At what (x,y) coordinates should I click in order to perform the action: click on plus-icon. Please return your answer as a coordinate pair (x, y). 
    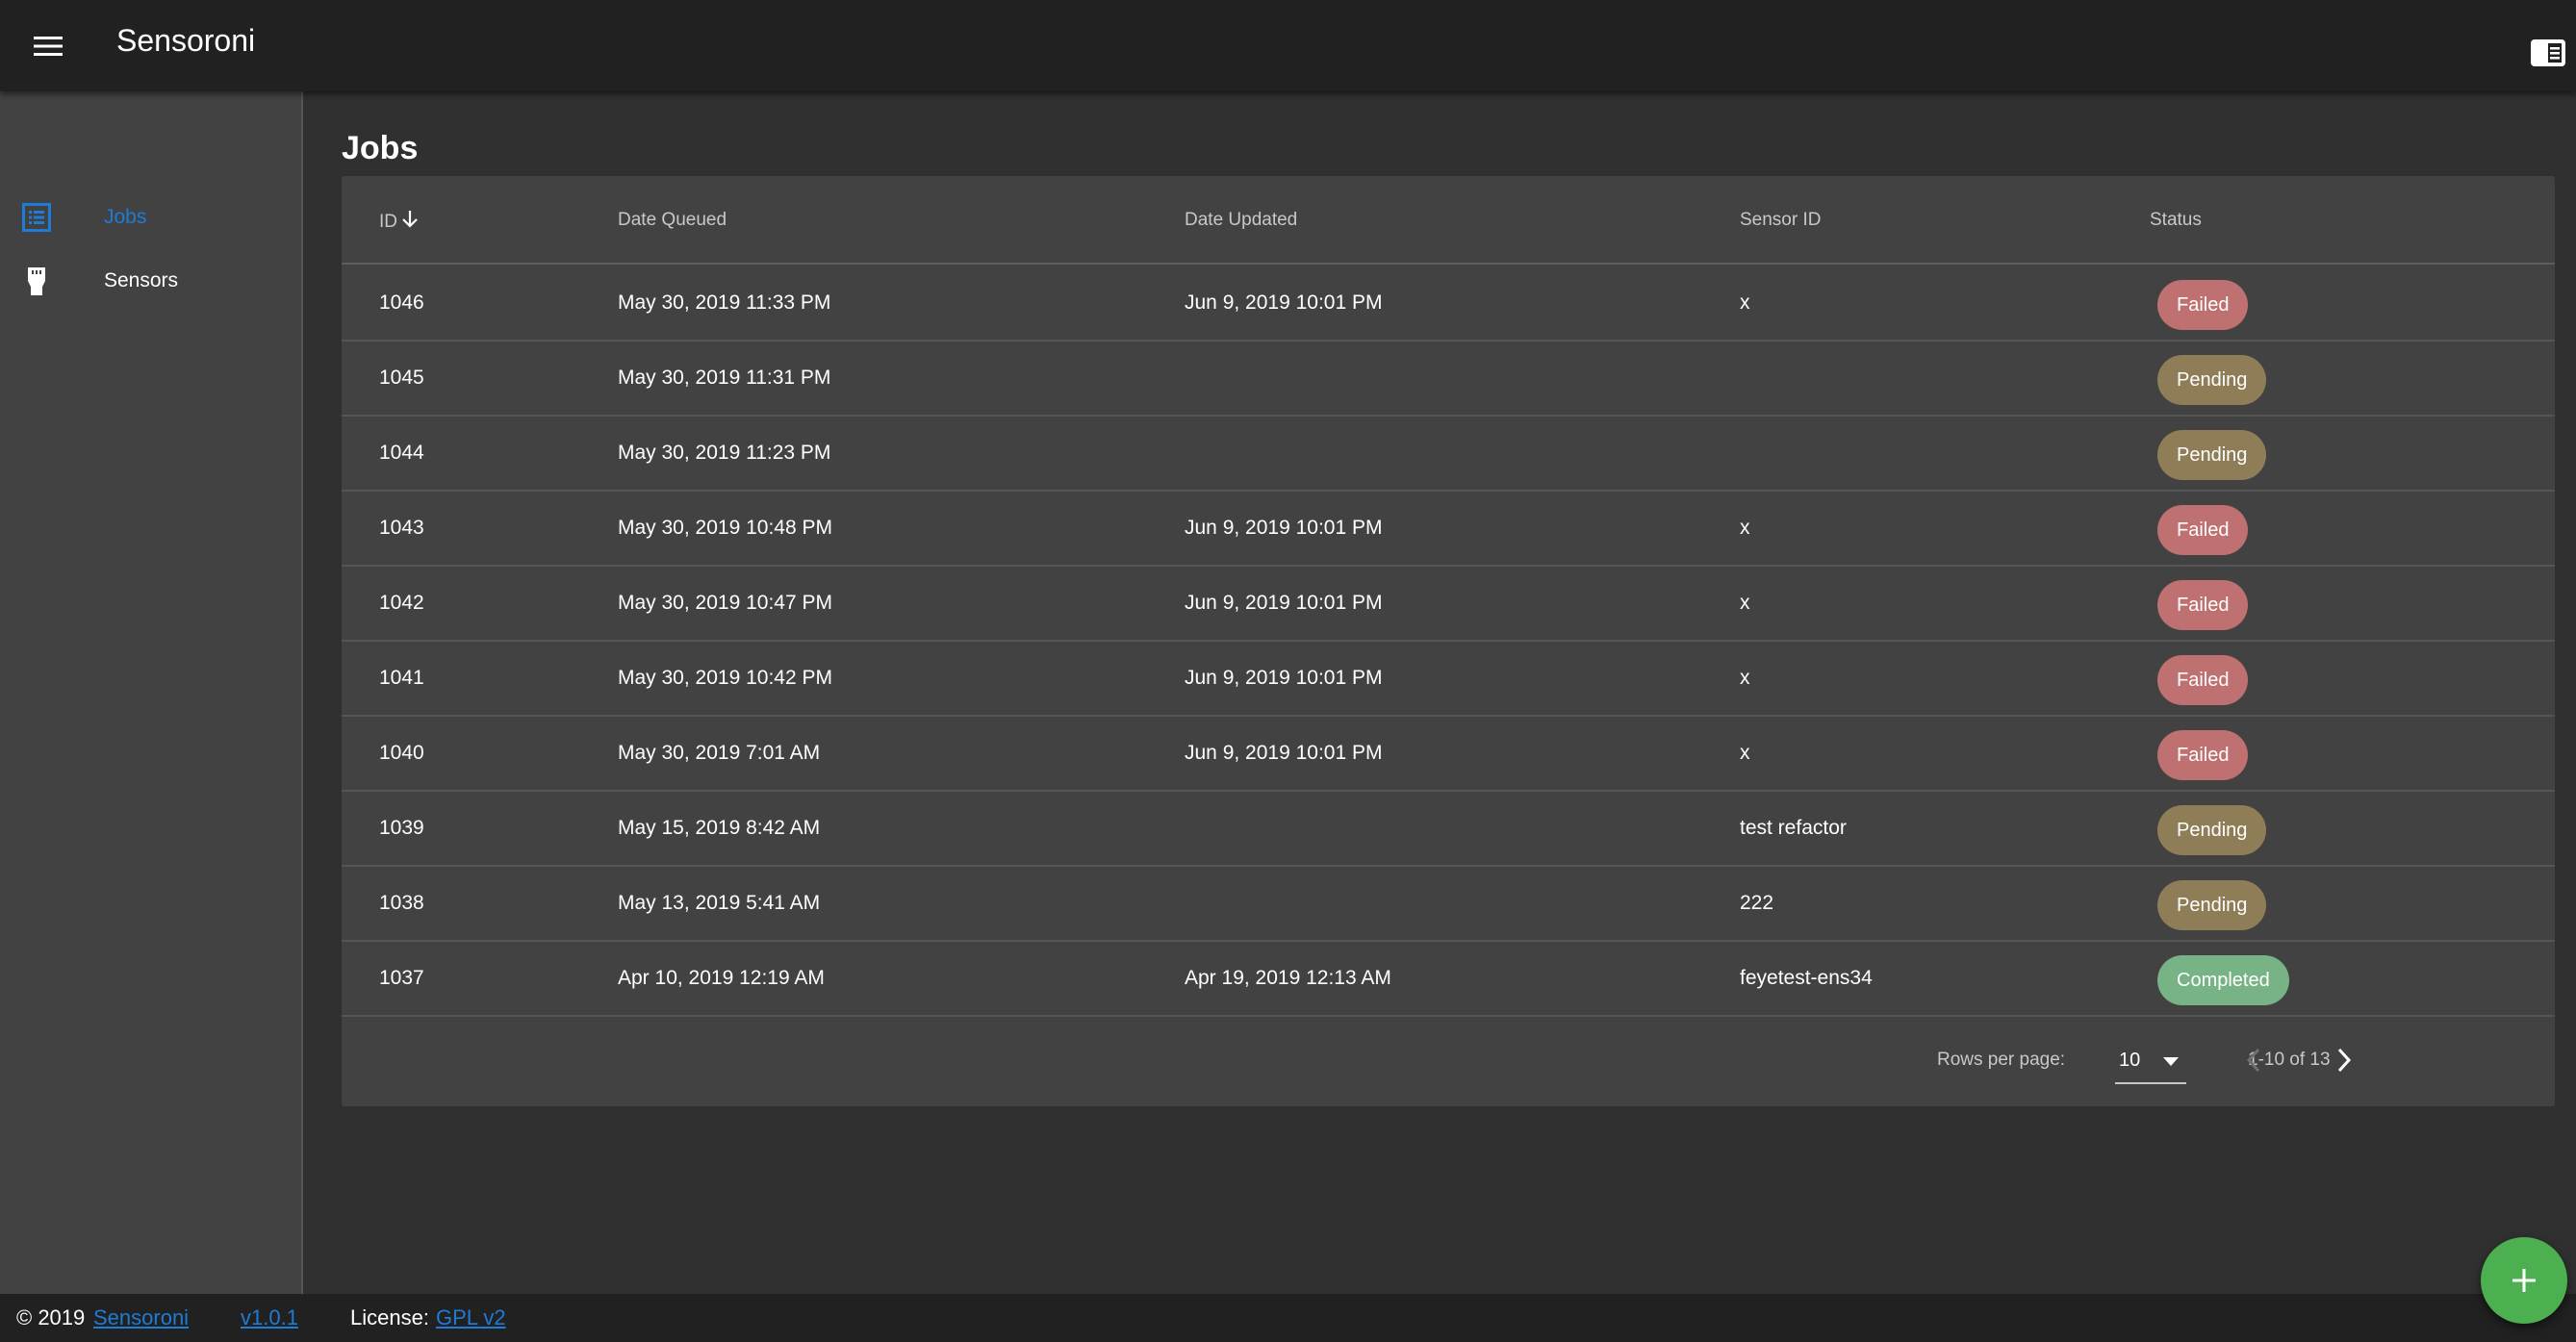
    Looking at the image, I should click on (2524, 1280).